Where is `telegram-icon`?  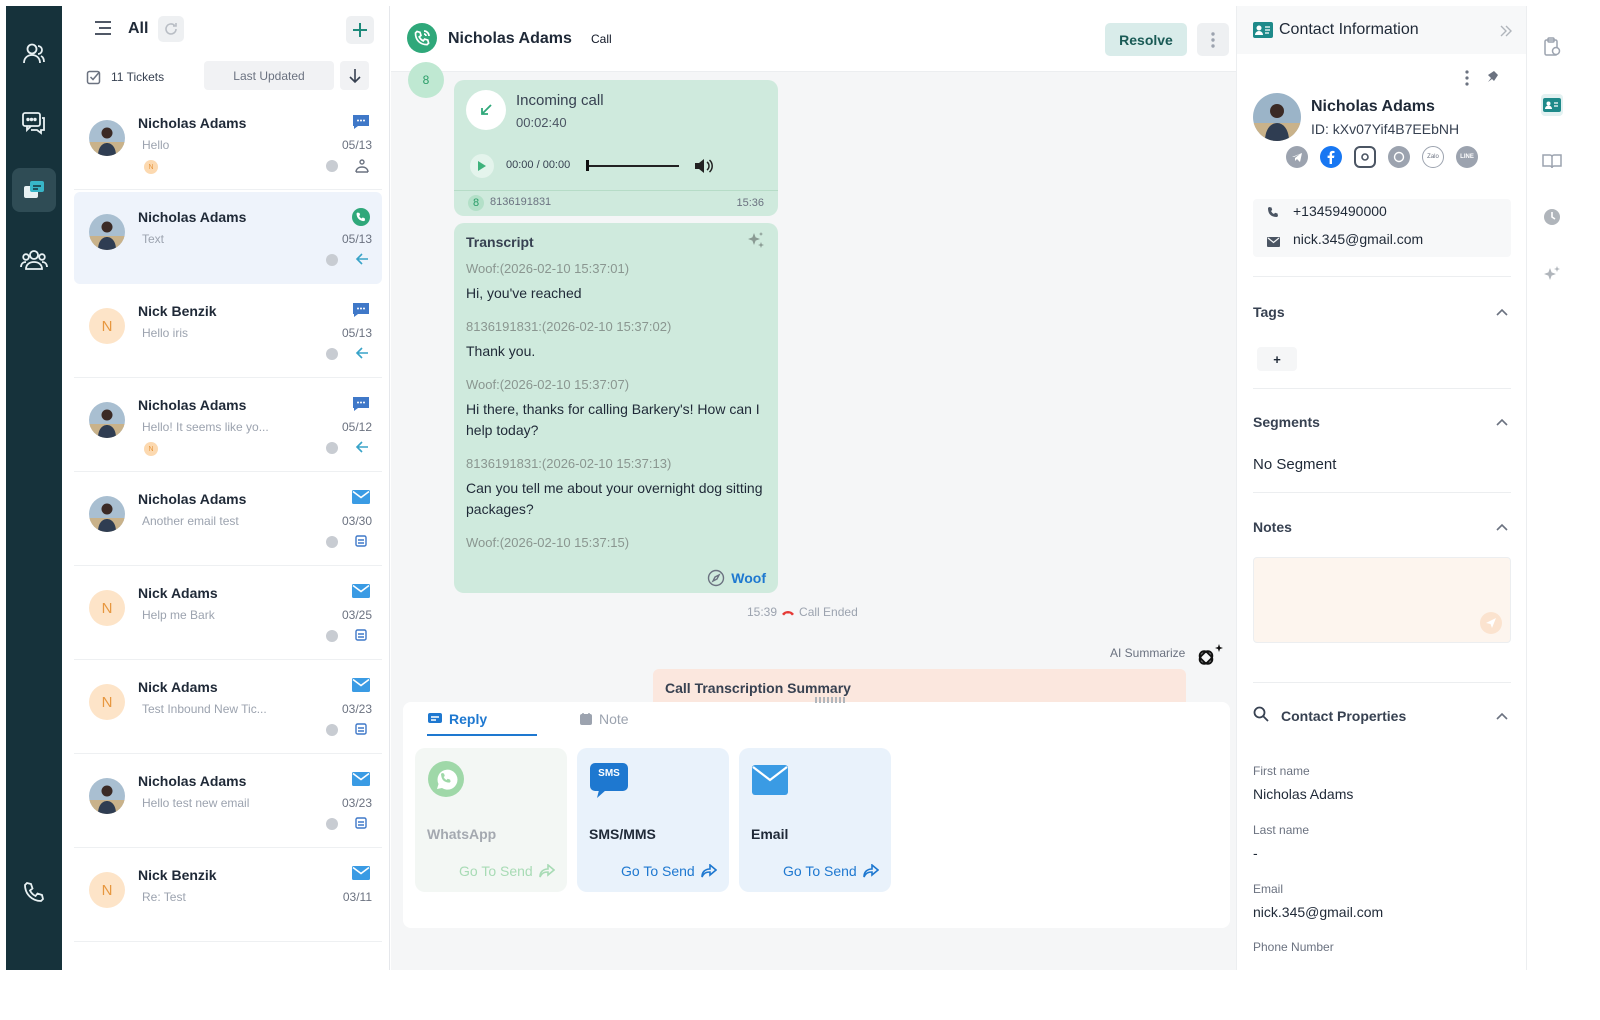 telegram-icon is located at coordinates (1297, 157).